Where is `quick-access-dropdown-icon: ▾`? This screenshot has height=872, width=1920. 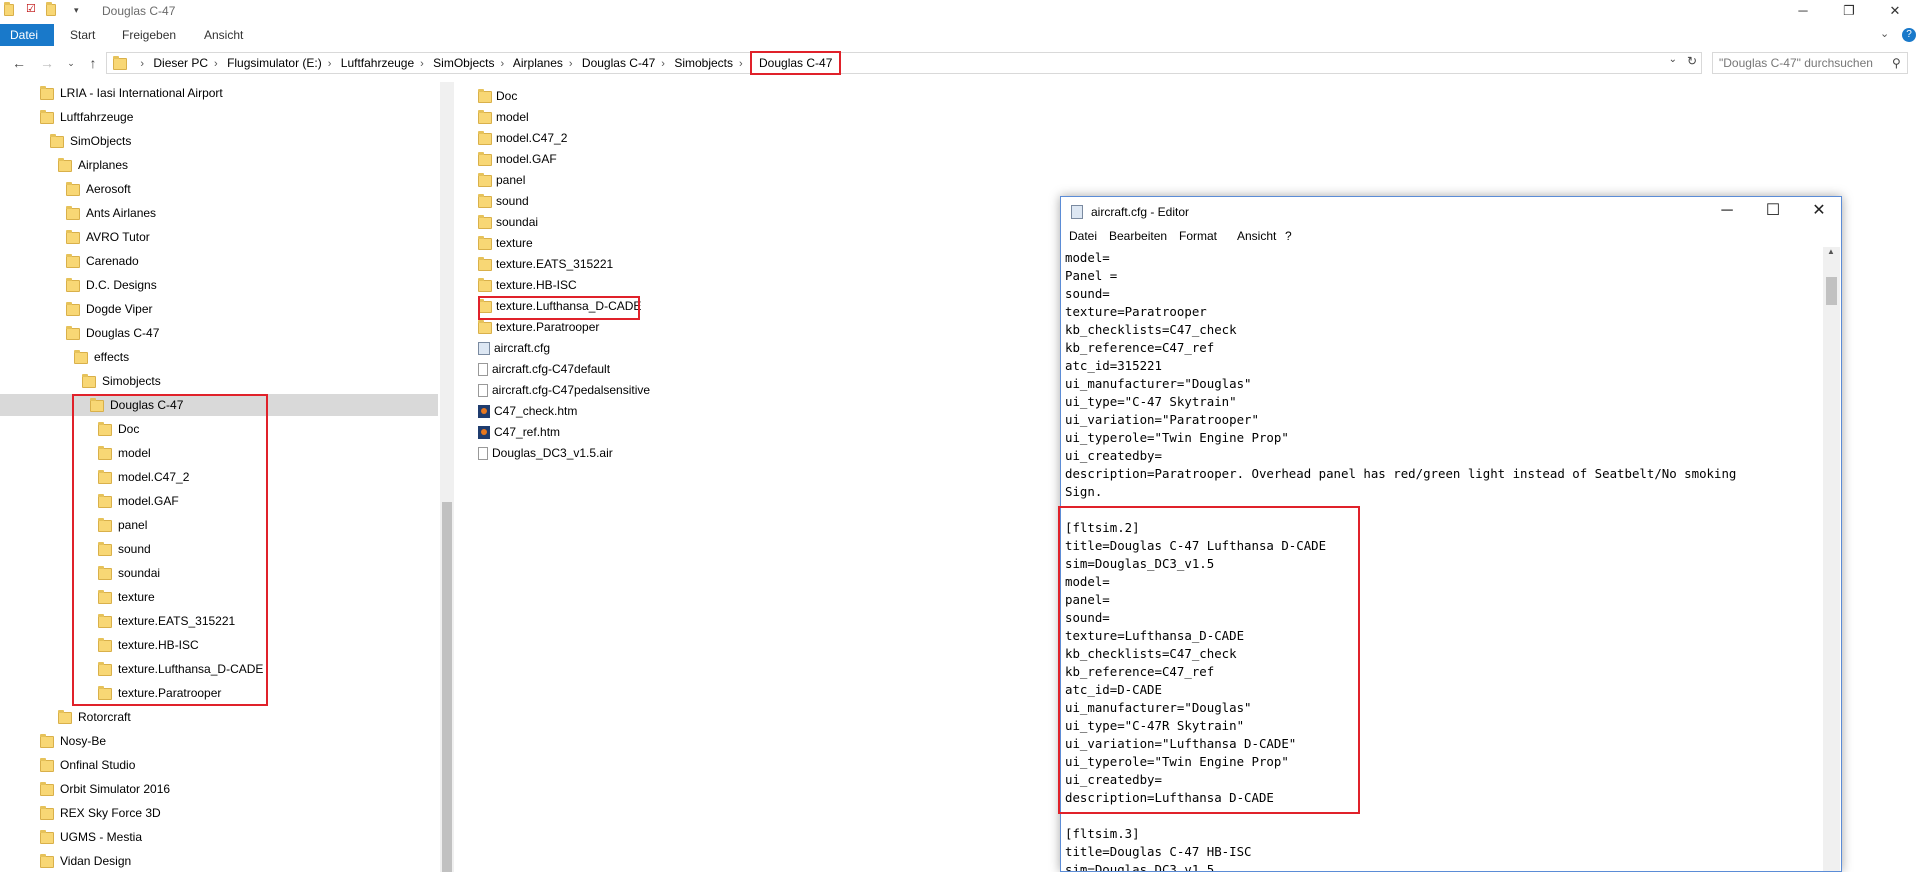 quick-access-dropdown-icon: ▾ is located at coordinates (80, 11).